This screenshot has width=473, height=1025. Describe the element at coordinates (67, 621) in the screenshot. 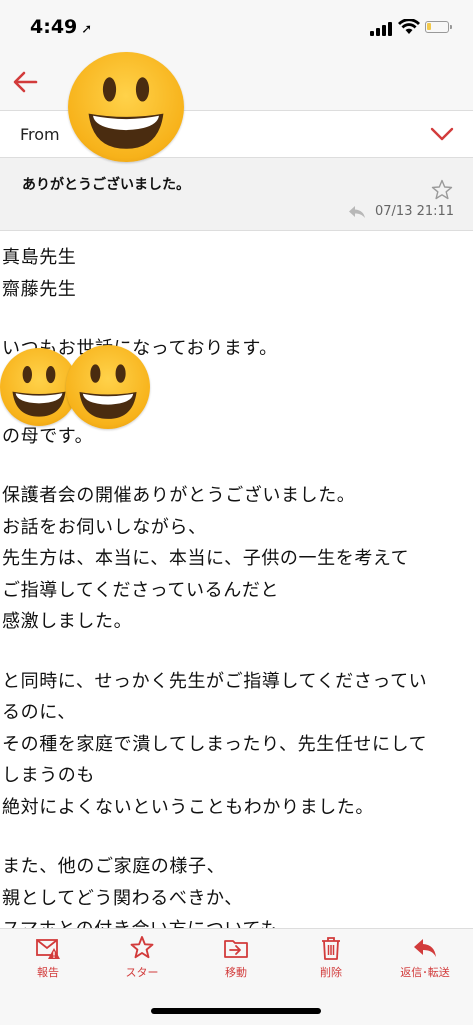

I see `body-line: 感激しました。` at that location.